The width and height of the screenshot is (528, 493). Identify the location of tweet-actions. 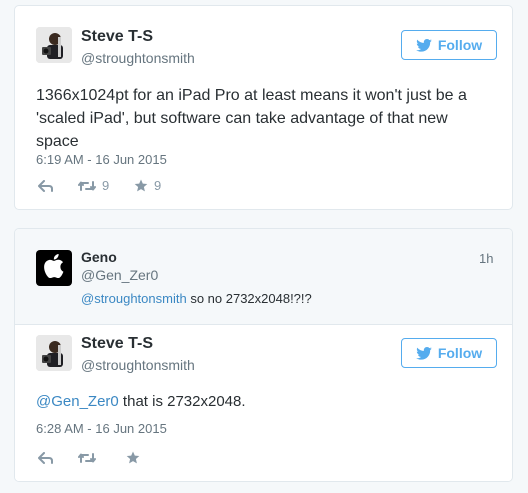
(89, 457).